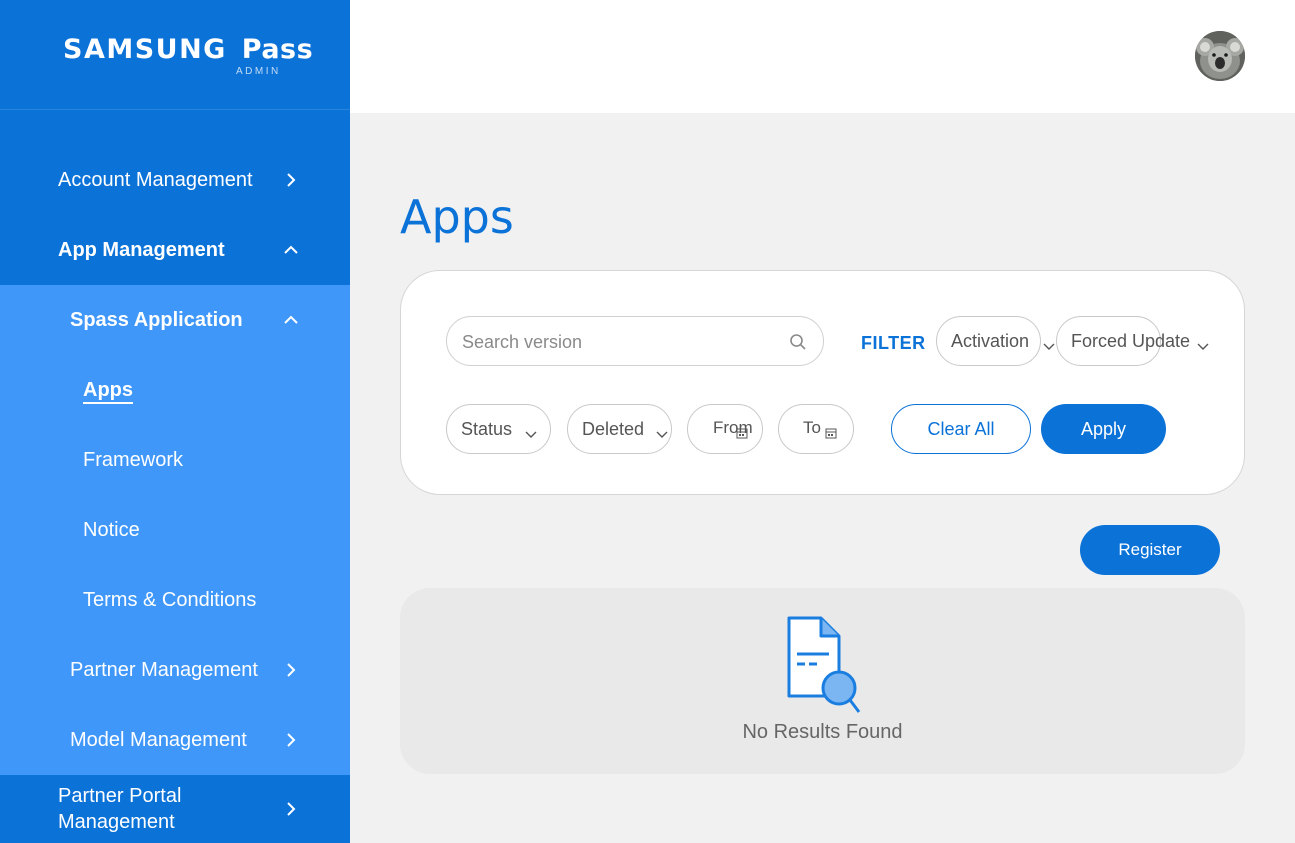  What do you see at coordinates (120, 796) in the screenshot?
I see `sidebar-item-label-line1: Partner Portal` at bounding box center [120, 796].